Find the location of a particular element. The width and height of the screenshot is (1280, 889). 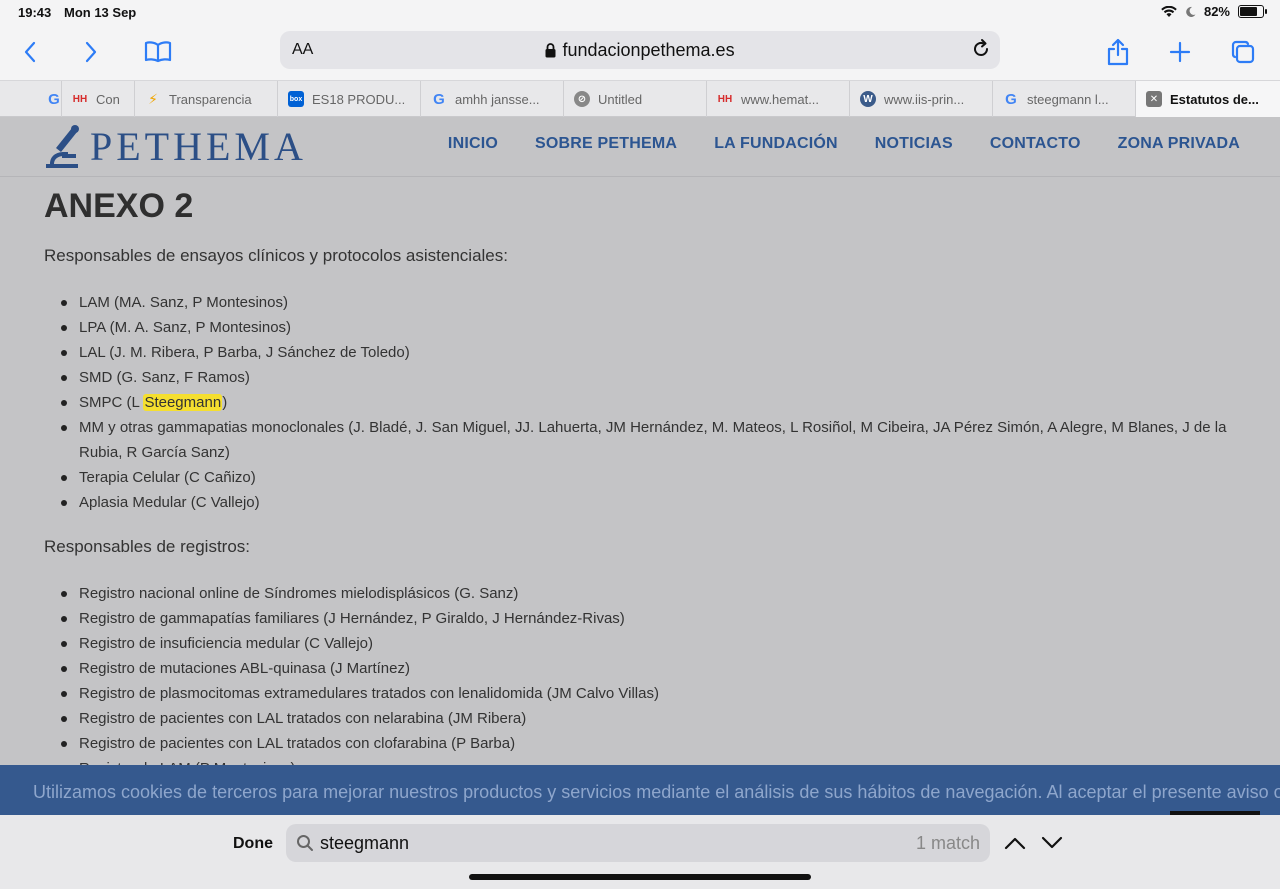

share-button is located at coordinates (1118, 52).